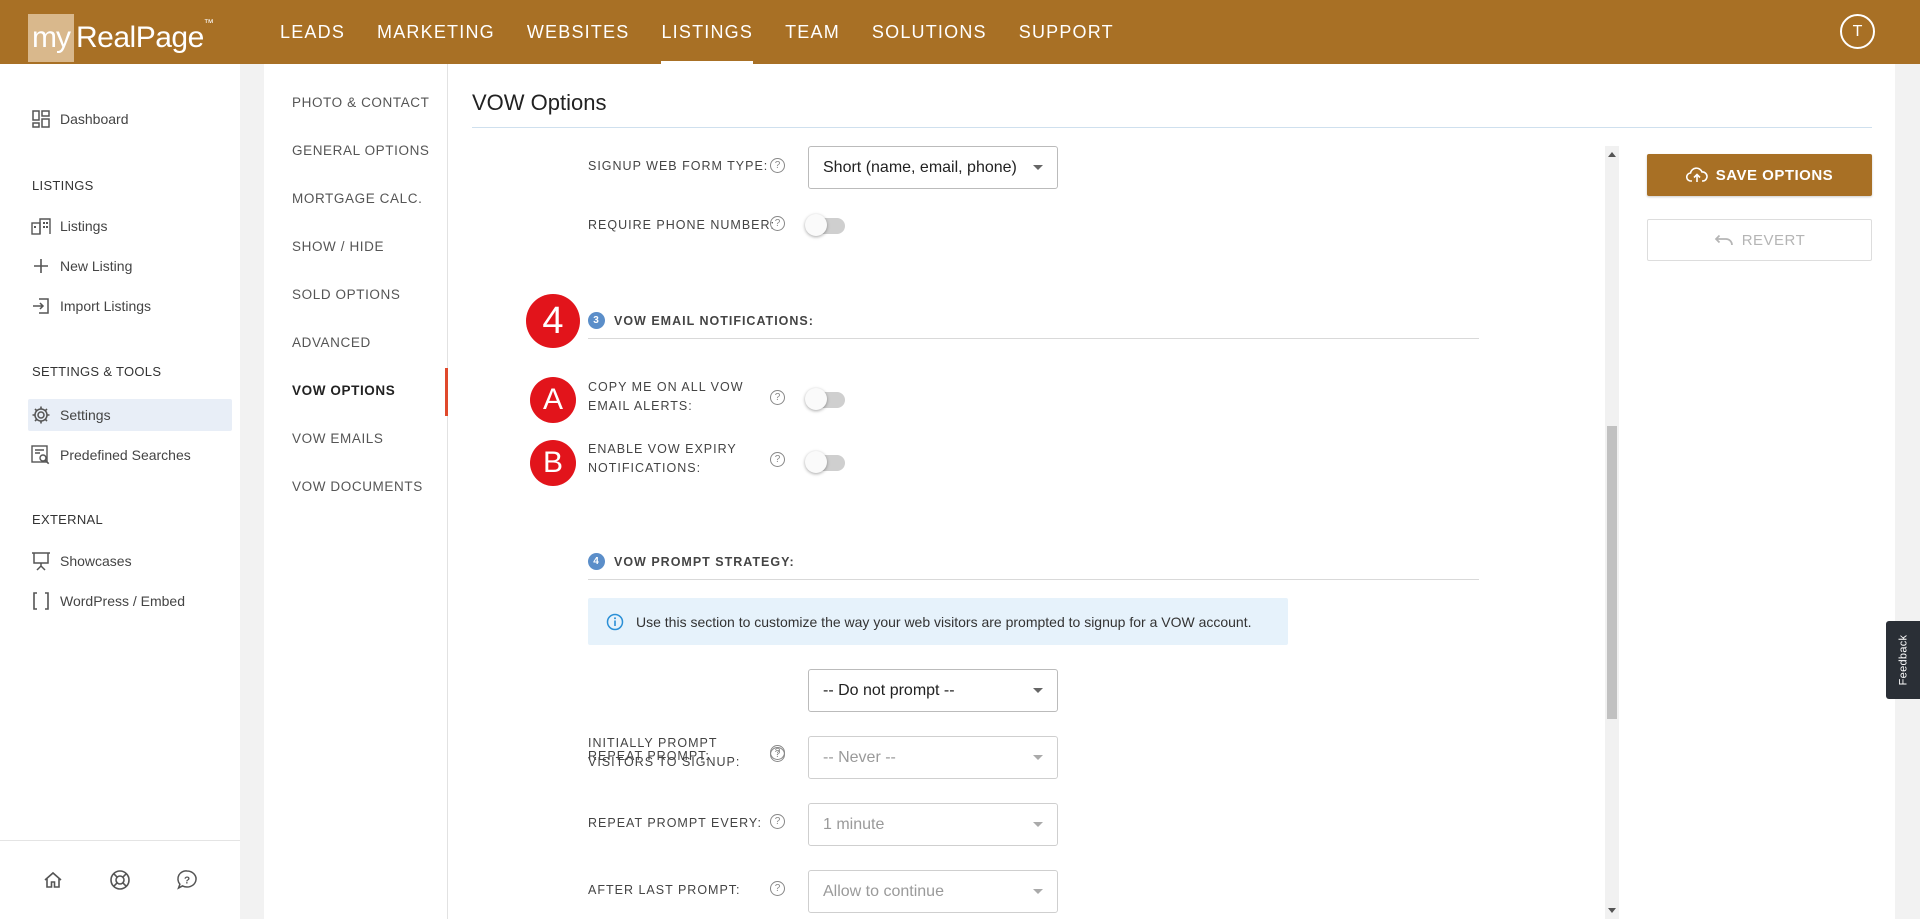 Image resolution: width=1920 pixels, height=919 pixels. What do you see at coordinates (883, 891) in the screenshot?
I see `select-value: Allow to continue` at bounding box center [883, 891].